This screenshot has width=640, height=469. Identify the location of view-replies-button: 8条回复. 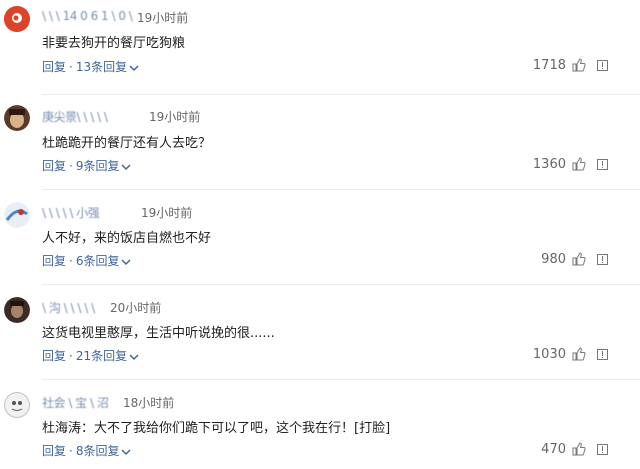
(104, 451).